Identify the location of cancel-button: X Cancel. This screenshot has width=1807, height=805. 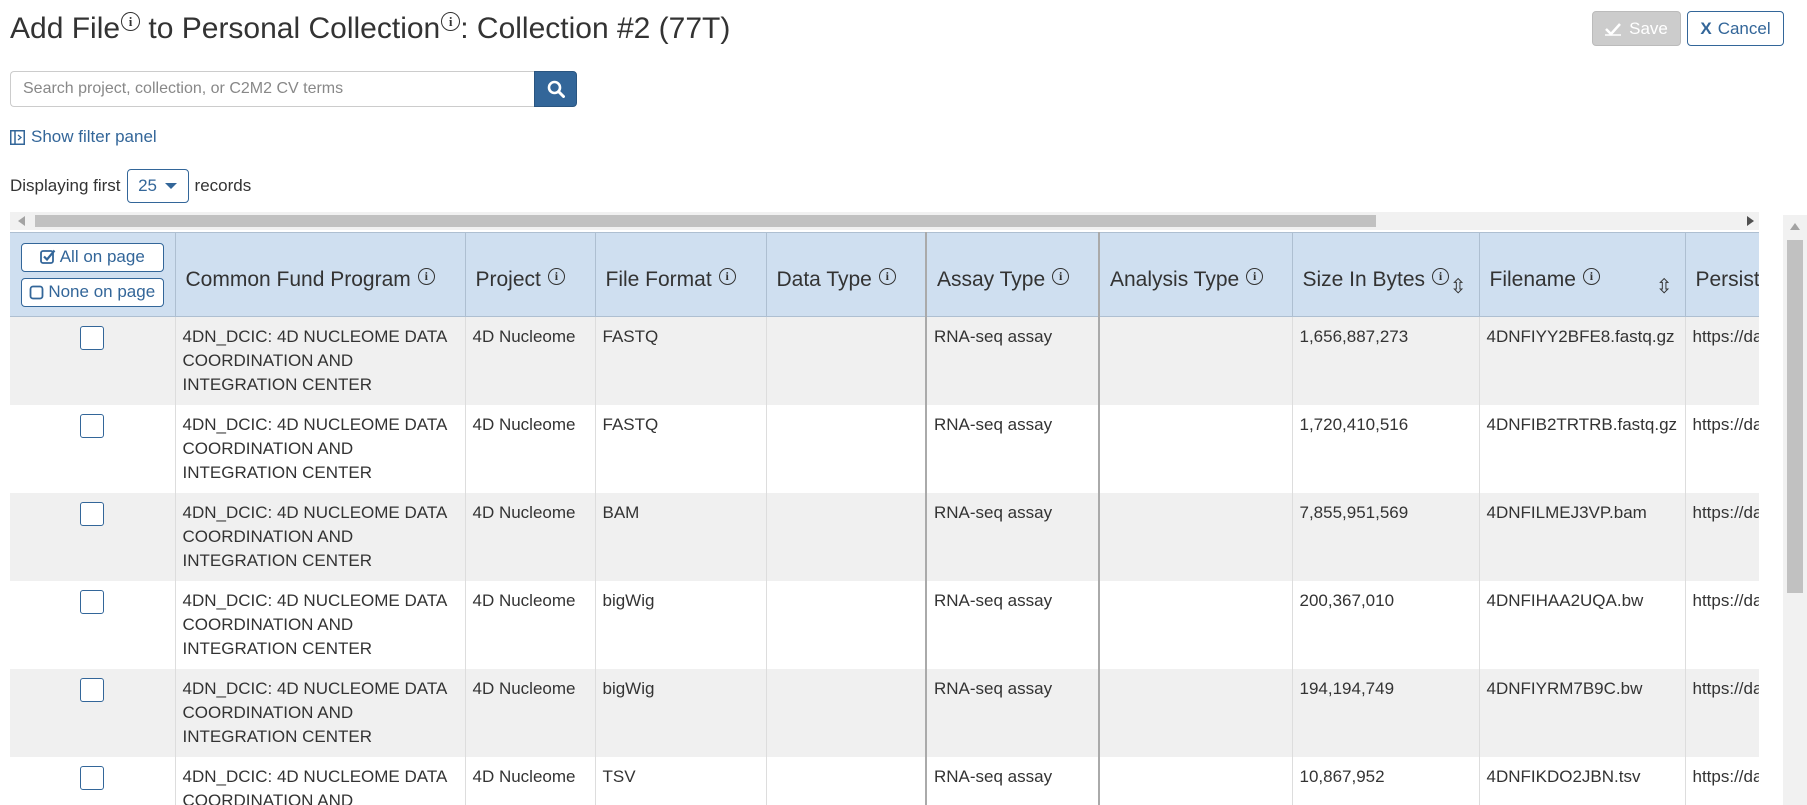
(1735, 28).